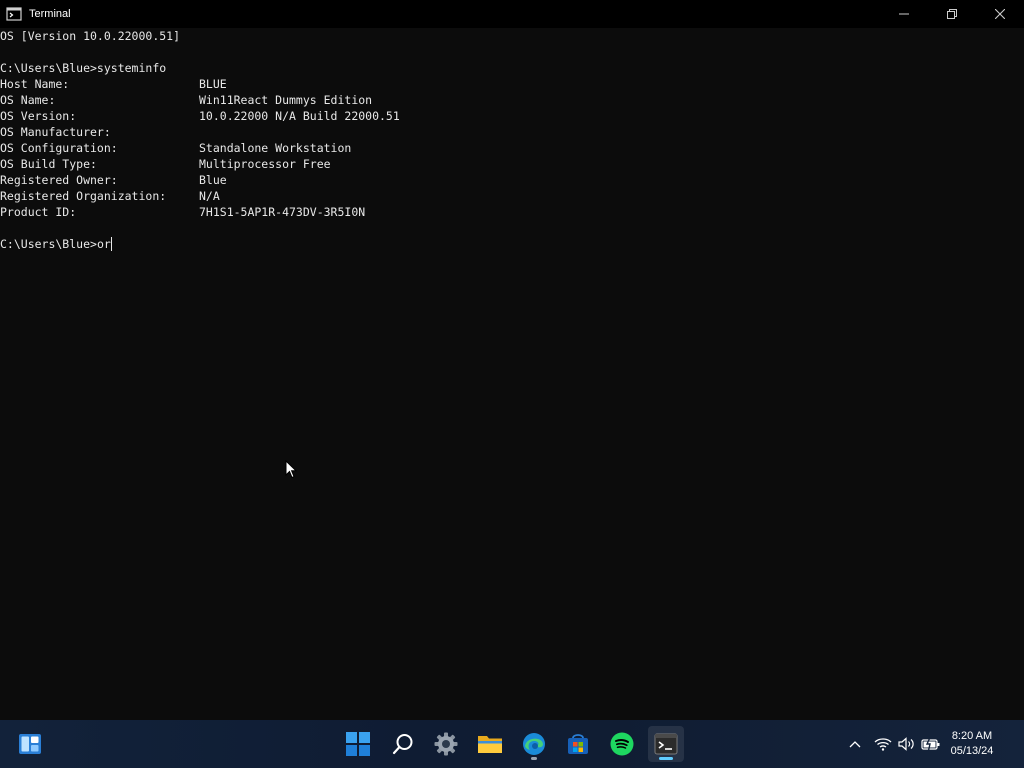 The image size is (1024, 768). I want to click on info-row: Host Name: BLUE, so click(512, 84).